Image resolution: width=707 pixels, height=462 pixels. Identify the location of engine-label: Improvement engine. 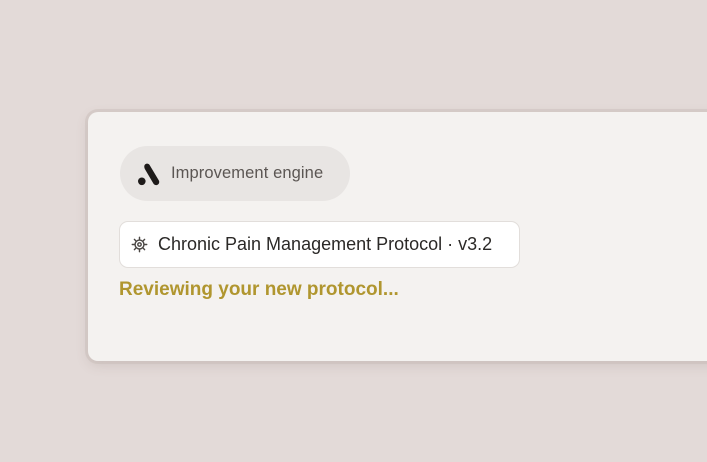
(247, 173).